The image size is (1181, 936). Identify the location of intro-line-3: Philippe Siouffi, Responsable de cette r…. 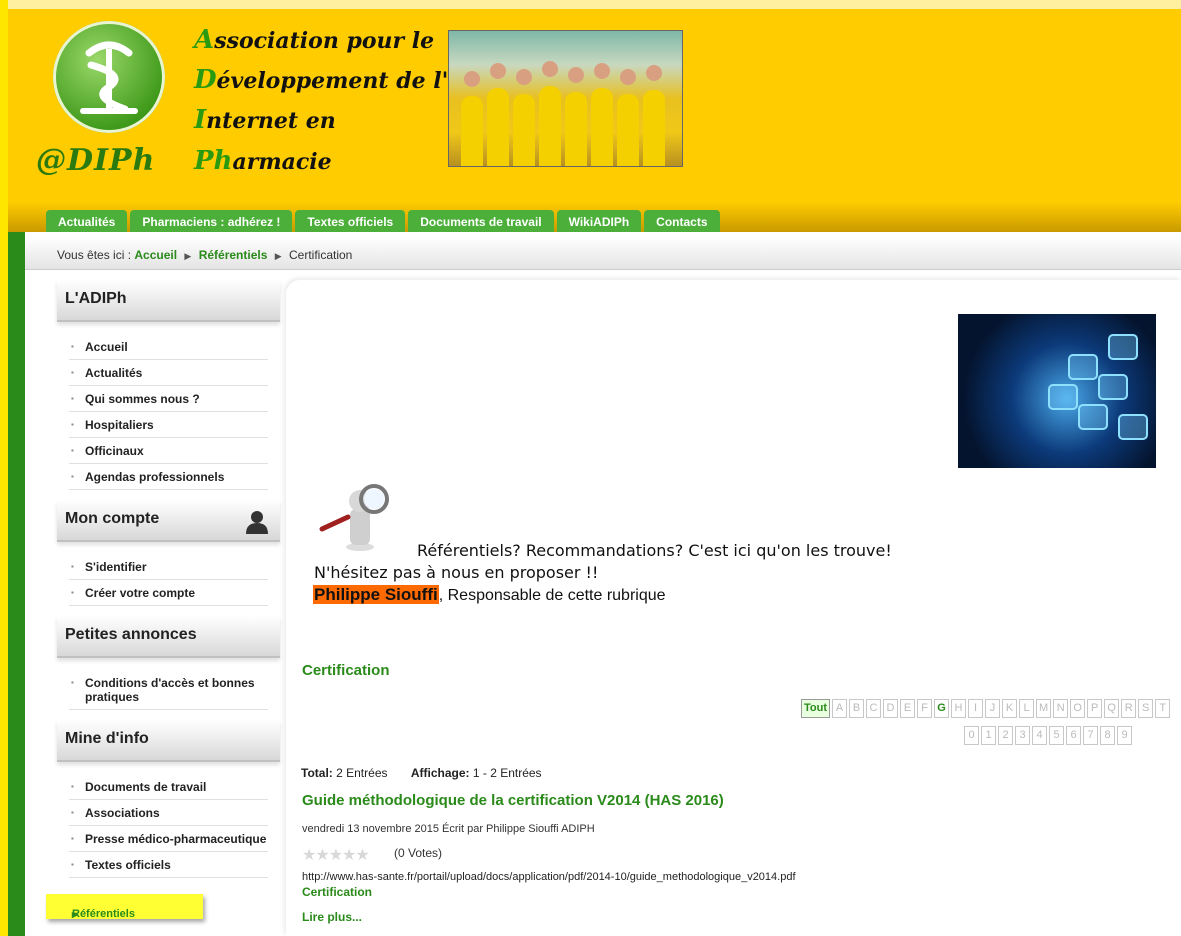
(489, 594).